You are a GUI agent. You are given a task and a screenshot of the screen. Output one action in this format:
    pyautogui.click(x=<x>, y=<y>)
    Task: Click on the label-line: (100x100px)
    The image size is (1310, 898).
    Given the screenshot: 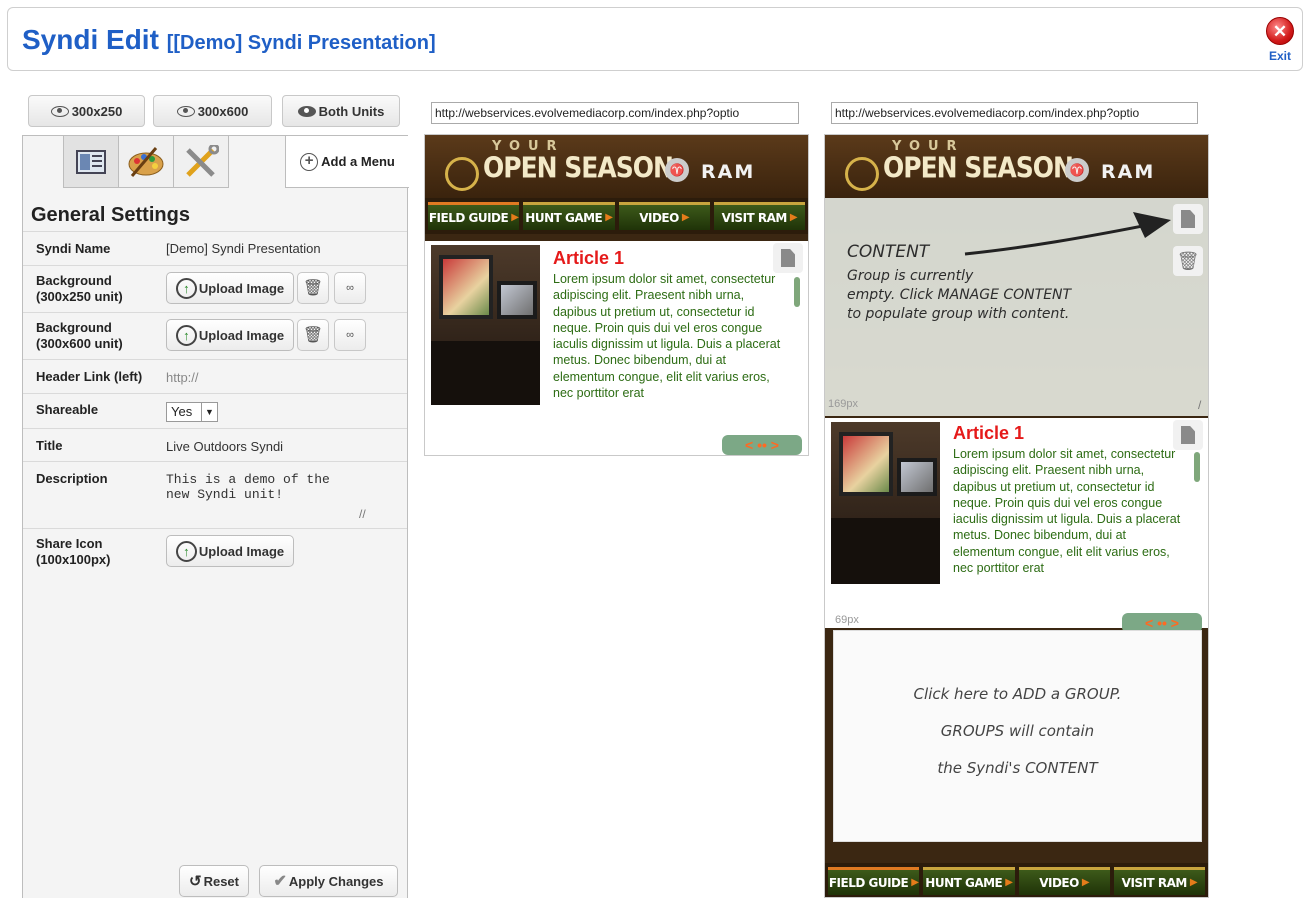 What is the action you would take?
    pyautogui.click(x=73, y=559)
    